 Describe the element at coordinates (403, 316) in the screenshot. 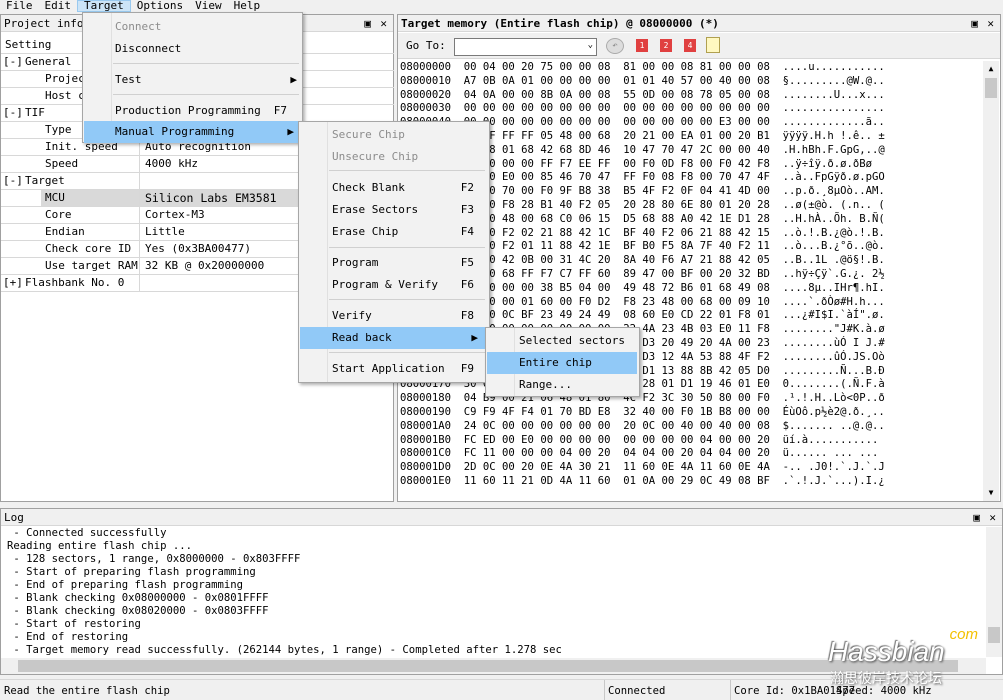

I see `menu-item-verify: Verify F8` at that location.